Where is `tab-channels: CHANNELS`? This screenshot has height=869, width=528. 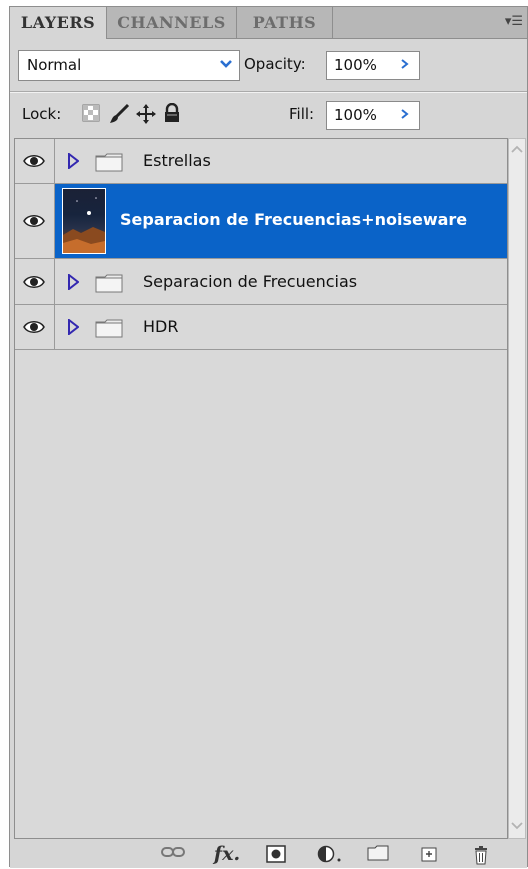 tab-channels: CHANNELS is located at coordinates (172, 22).